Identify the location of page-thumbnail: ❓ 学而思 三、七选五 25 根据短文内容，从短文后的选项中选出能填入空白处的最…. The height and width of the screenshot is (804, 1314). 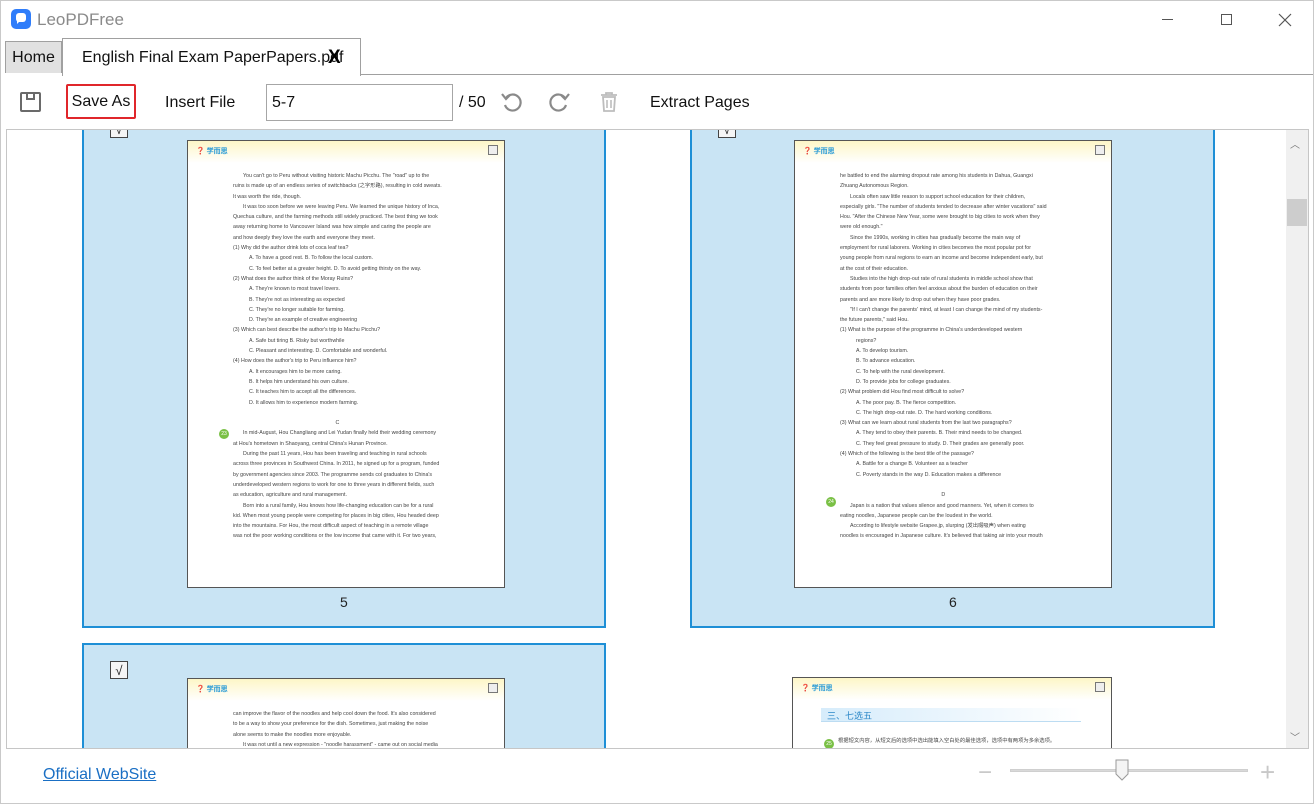
(952, 712).